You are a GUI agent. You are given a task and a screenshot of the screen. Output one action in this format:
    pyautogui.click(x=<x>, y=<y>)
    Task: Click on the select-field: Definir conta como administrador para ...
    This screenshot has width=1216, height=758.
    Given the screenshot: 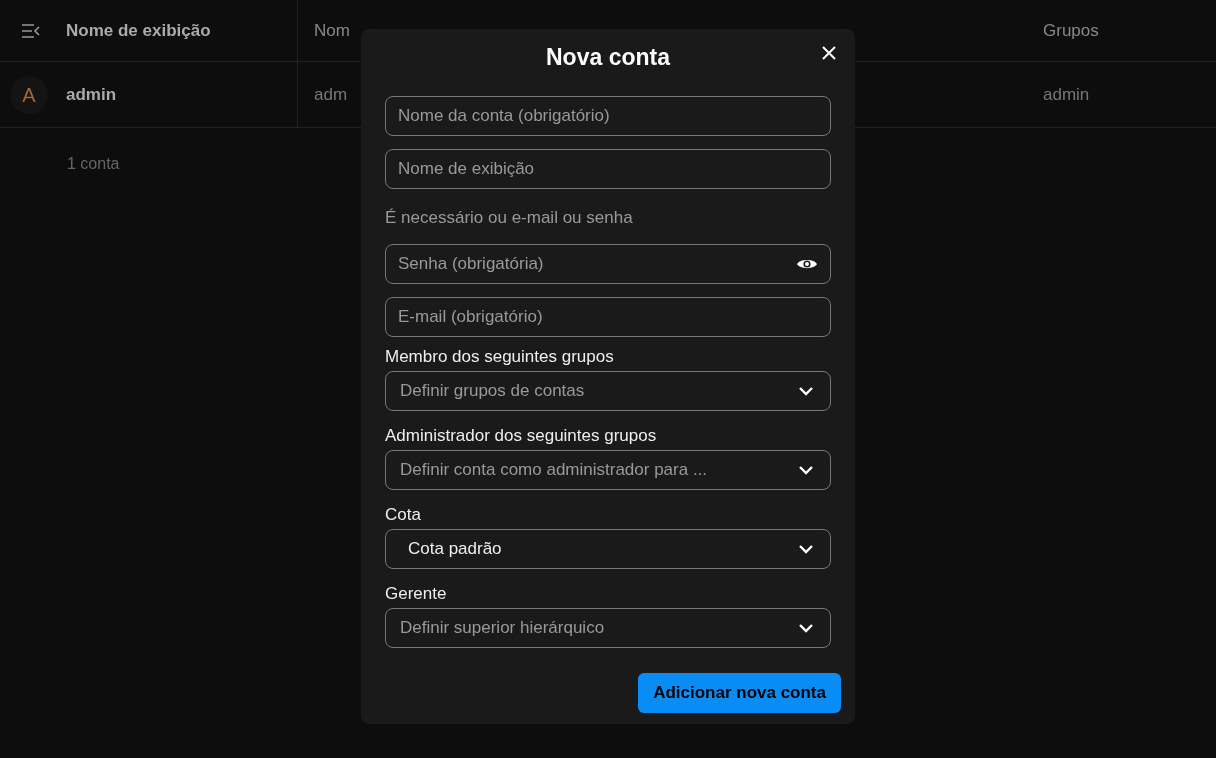 What is the action you would take?
    pyautogui.click(x=608, y=470)
    